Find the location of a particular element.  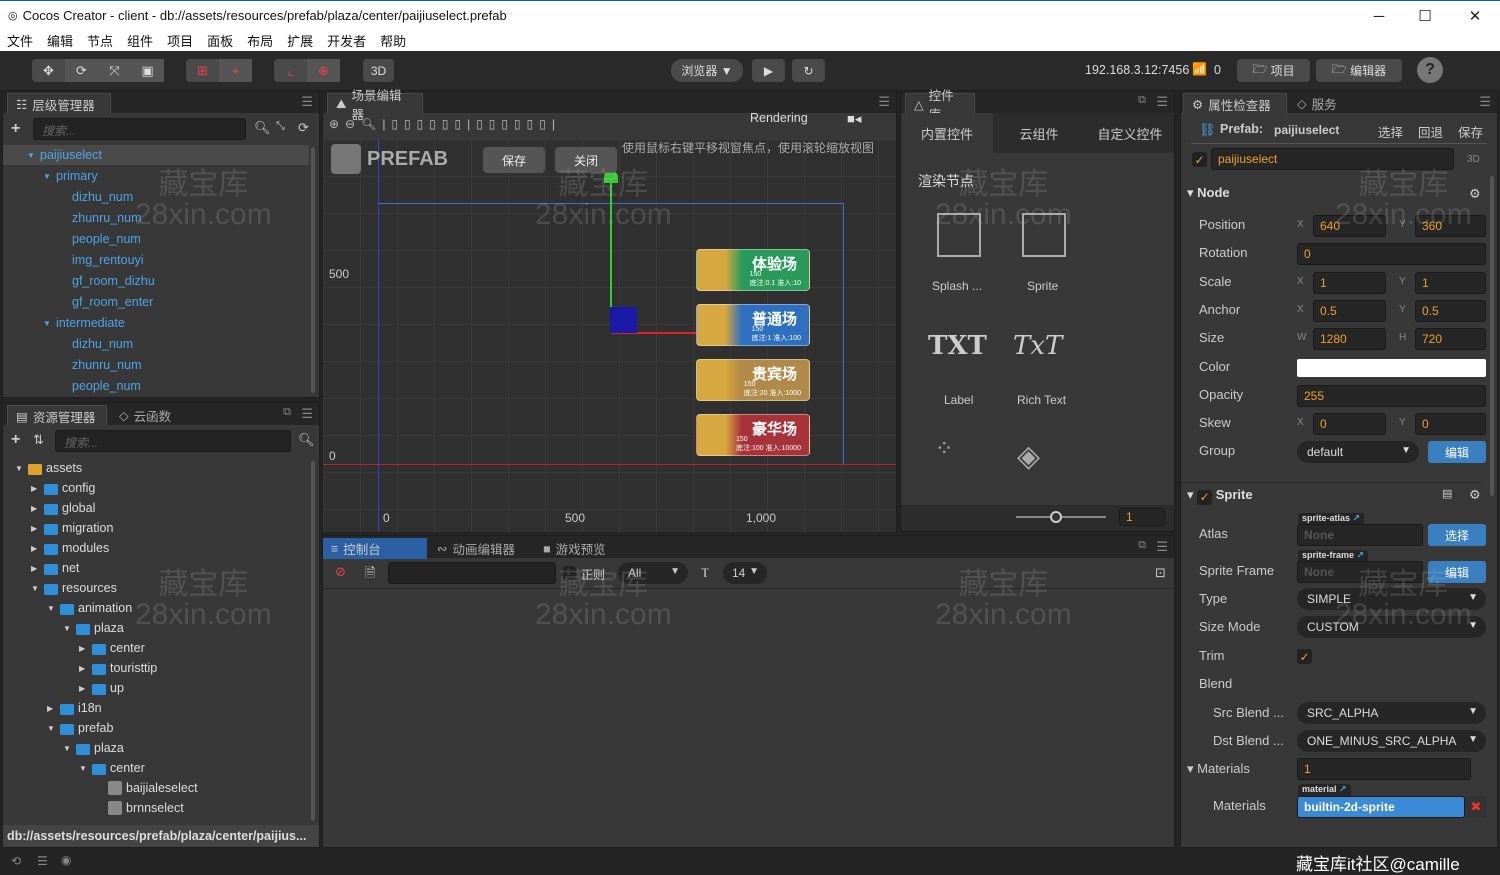

sprite-frame-field: None is located at coordinates (1360, 572).